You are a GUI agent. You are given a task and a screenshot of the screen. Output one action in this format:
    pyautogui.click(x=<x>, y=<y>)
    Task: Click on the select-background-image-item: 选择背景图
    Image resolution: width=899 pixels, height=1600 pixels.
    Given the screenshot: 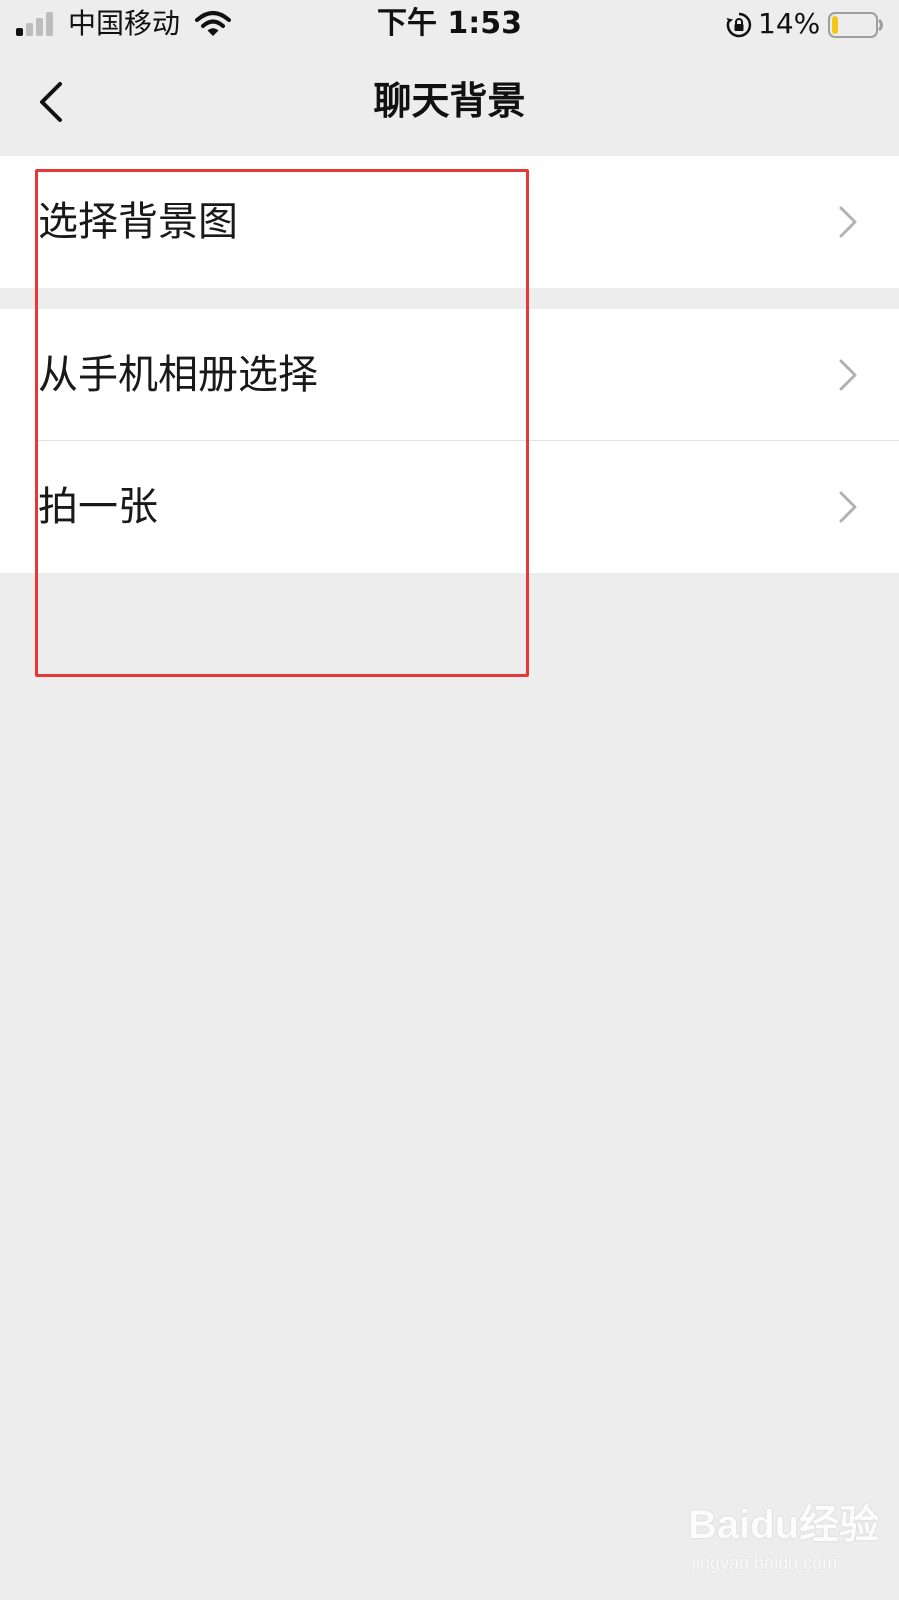 What is the action you would take?
    pyautogui.click(x=449, y=222)
    